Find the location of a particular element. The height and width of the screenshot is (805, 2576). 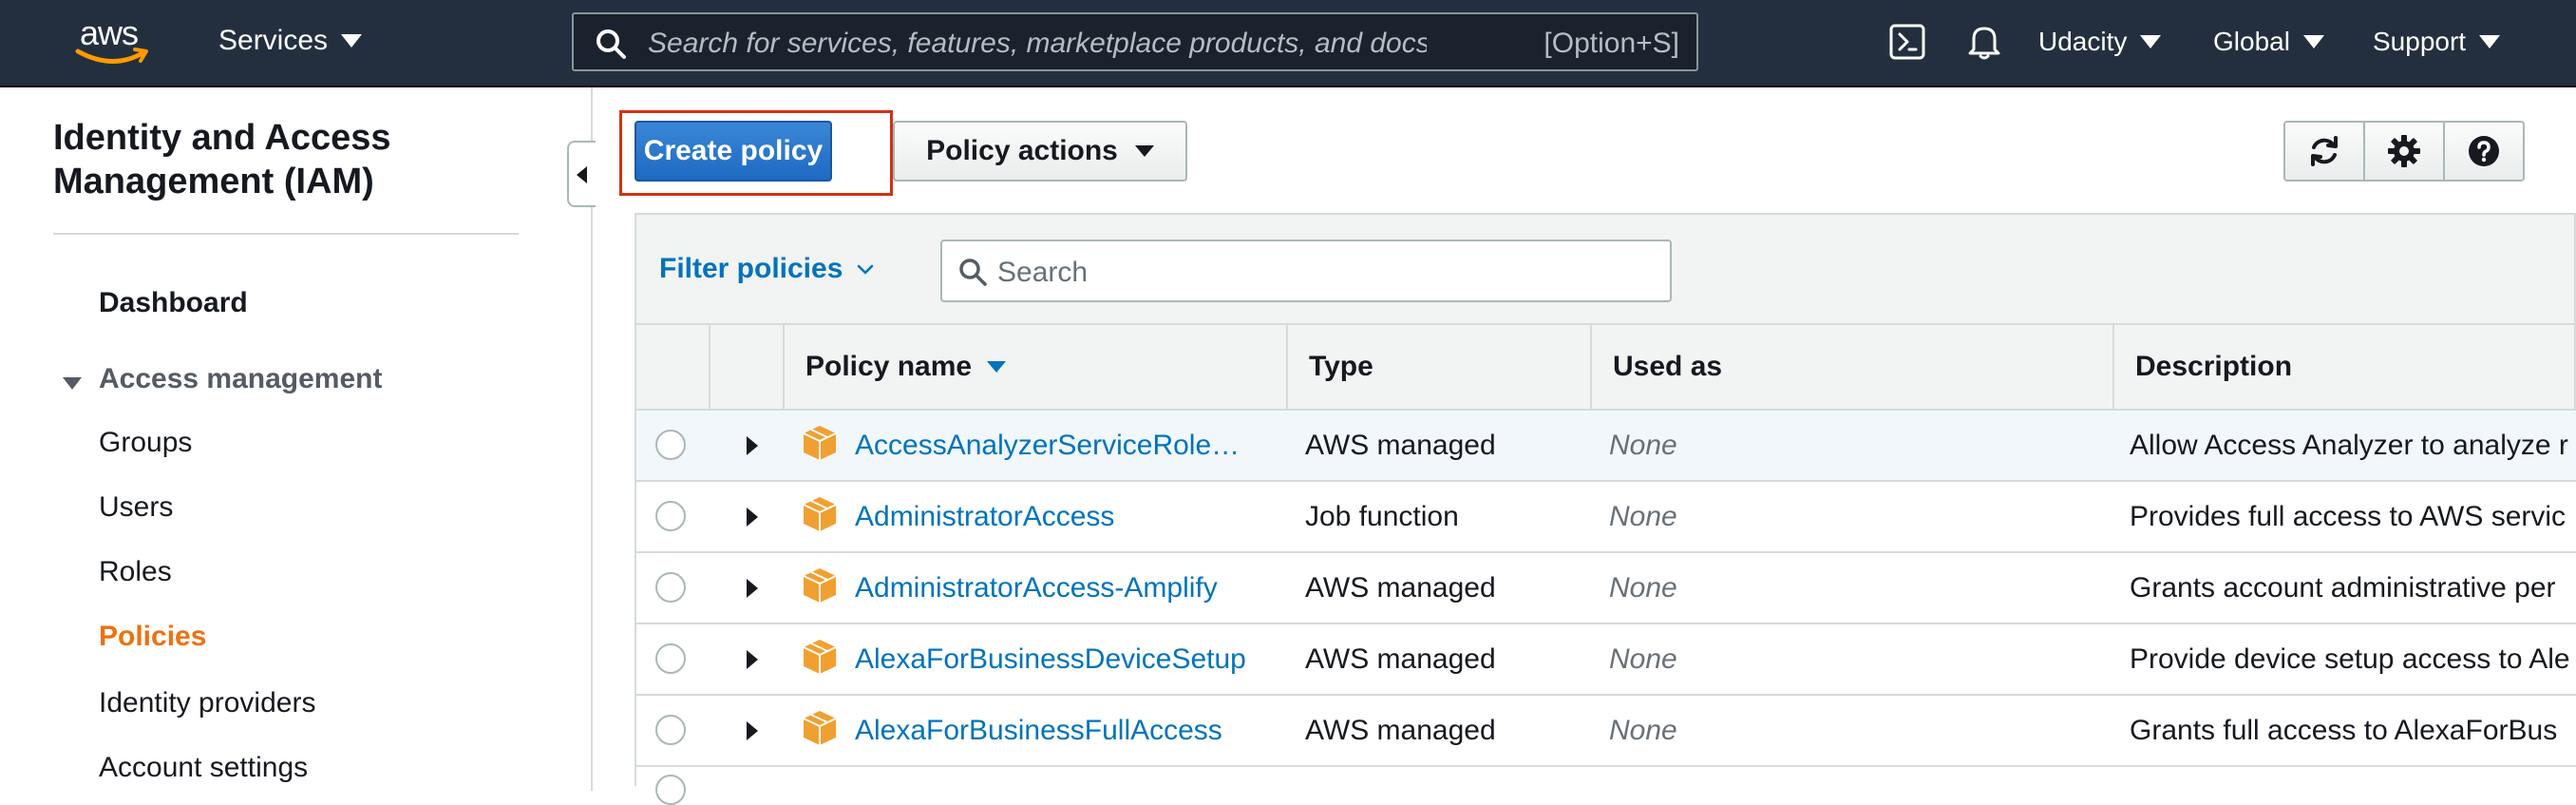

column-header-policy-name: Policy name is located at coordinates (1034, 367).